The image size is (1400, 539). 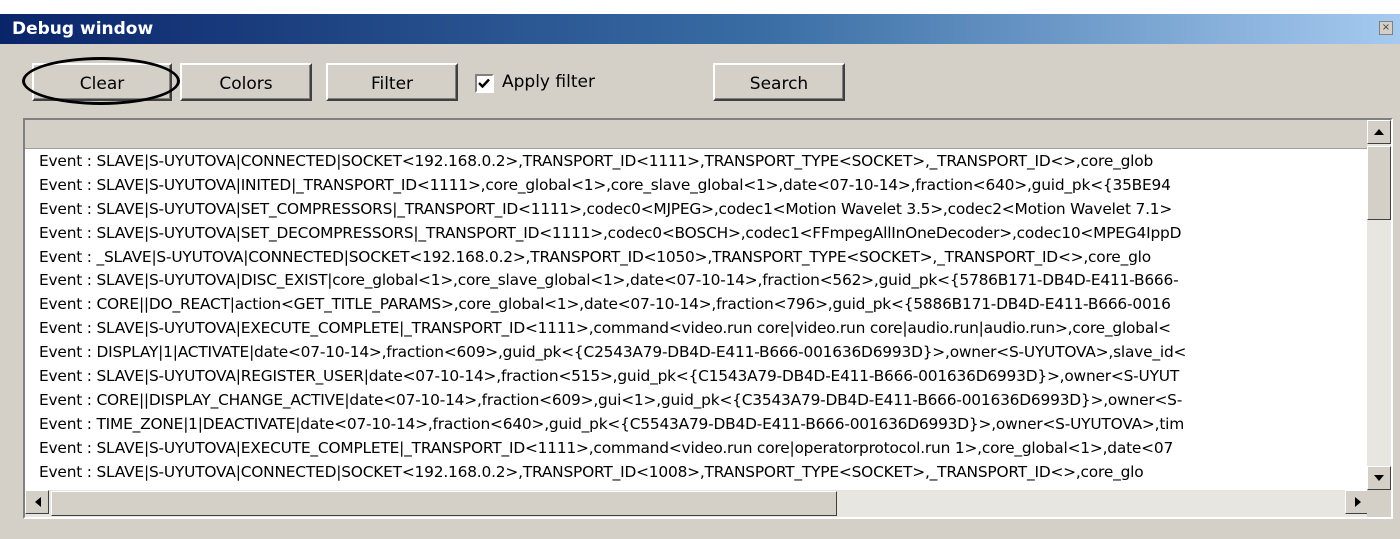 What do you see at coordinates (83, 29) in the screenshot?
I see `window-title: Debug window` at bounding box center [83, 29].